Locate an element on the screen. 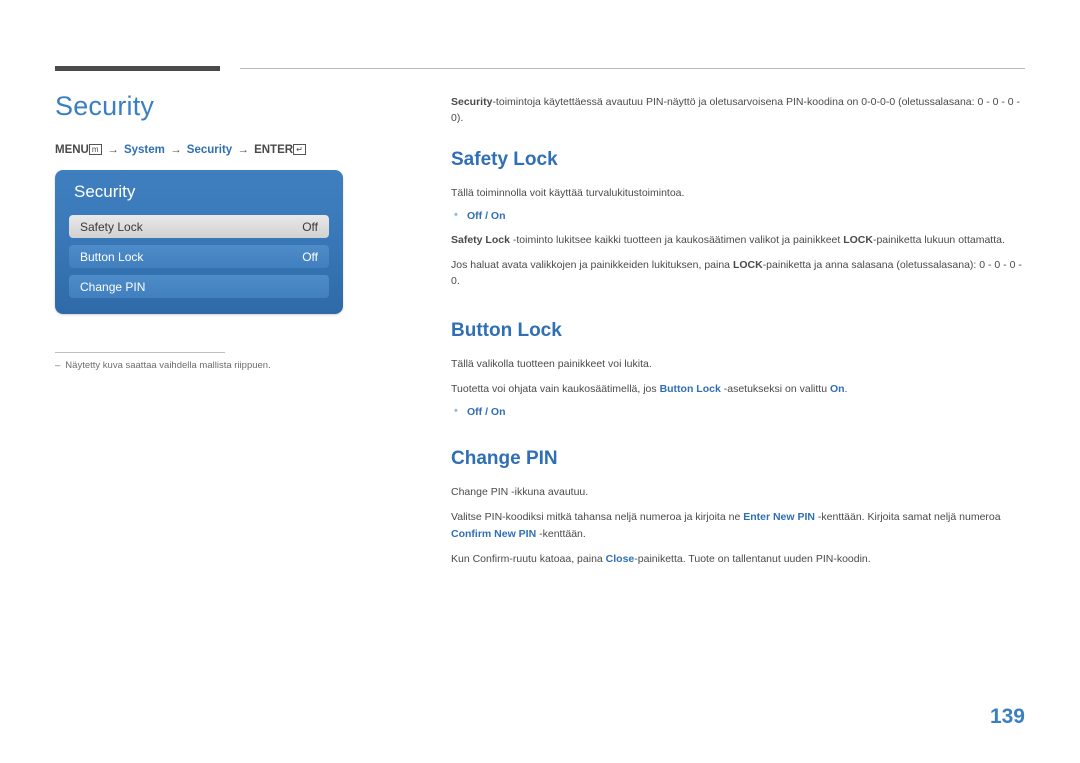 This screenshot has width=1080, height=763. safety-lock-p2-bold-lock: LOCK is located at coordinates (858, 239).